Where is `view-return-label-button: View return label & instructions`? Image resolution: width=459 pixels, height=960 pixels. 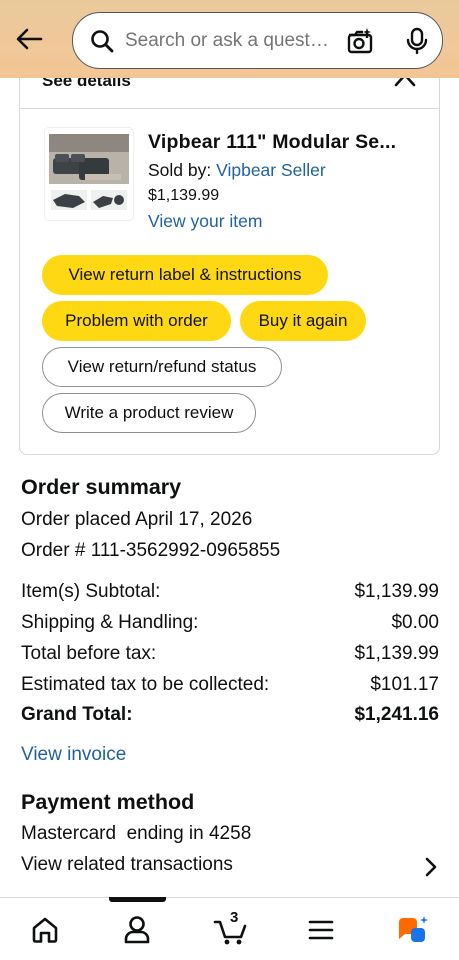 view-return-label-button: View return label & instructions is located at coordinates (185, 275).